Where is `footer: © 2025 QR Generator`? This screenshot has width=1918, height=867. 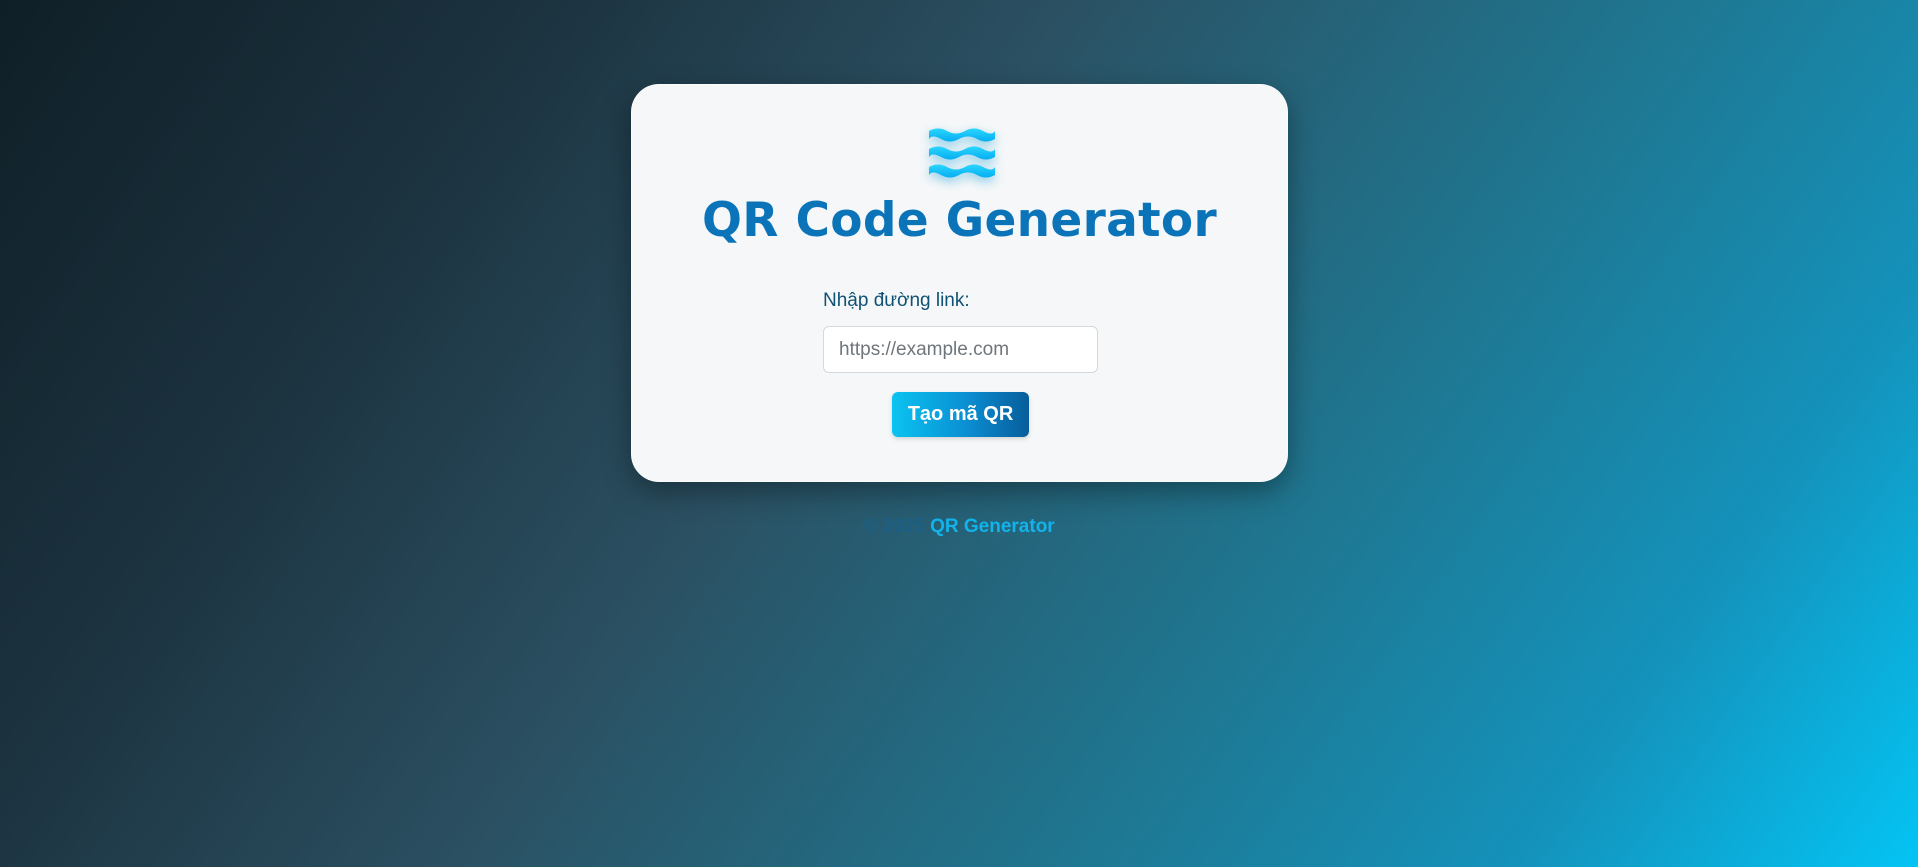
footer: © 2025 QR Generator is located at coordinates (959, 527).